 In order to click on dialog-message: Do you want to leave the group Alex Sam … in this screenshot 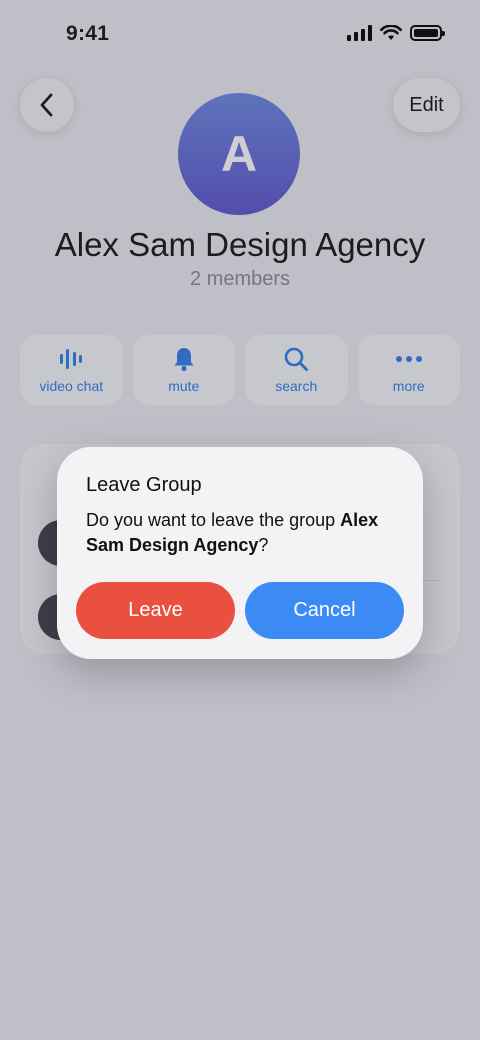, I will do `click(246, 533)`.